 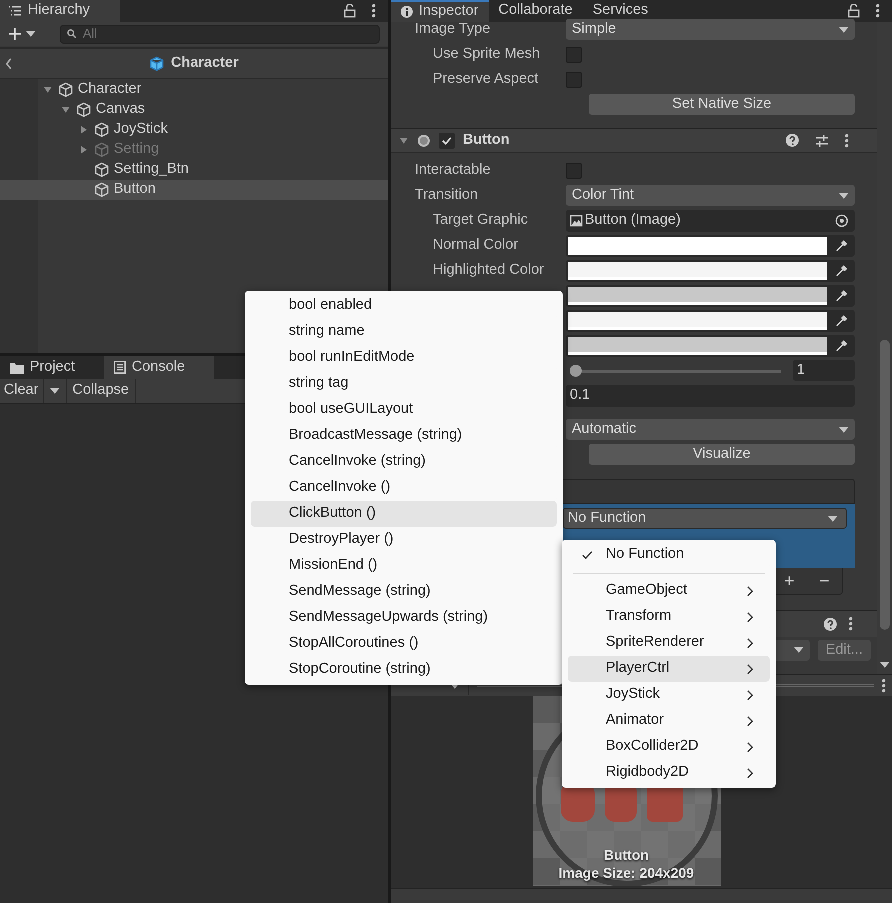 What do you see at coordinates (194, 130) in the screenshot?
I see `hierarchy-item: JoyStick` at bounding box center [194, 130].